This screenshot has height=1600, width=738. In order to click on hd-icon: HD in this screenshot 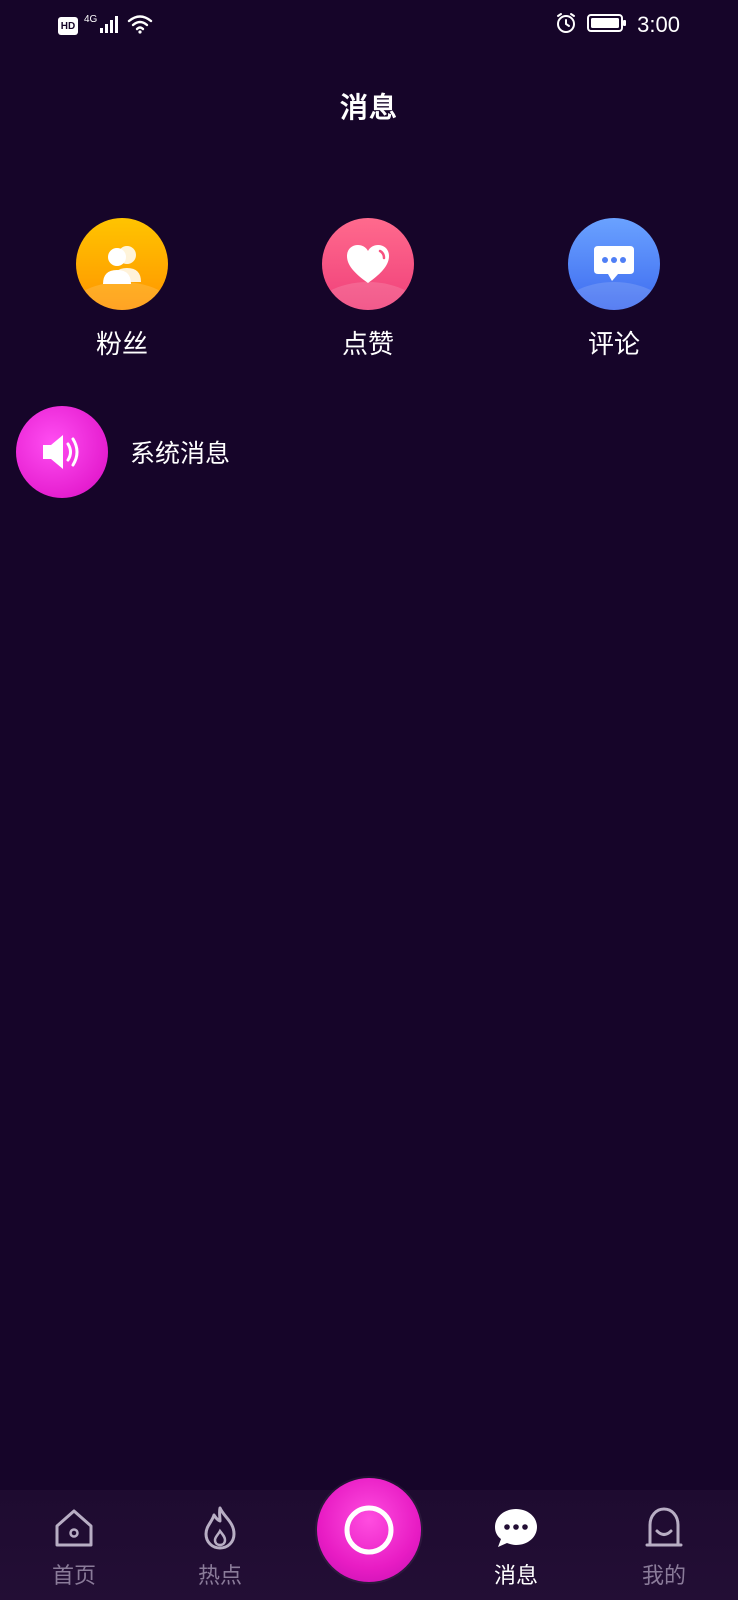, I will do `click(68, 26)`.